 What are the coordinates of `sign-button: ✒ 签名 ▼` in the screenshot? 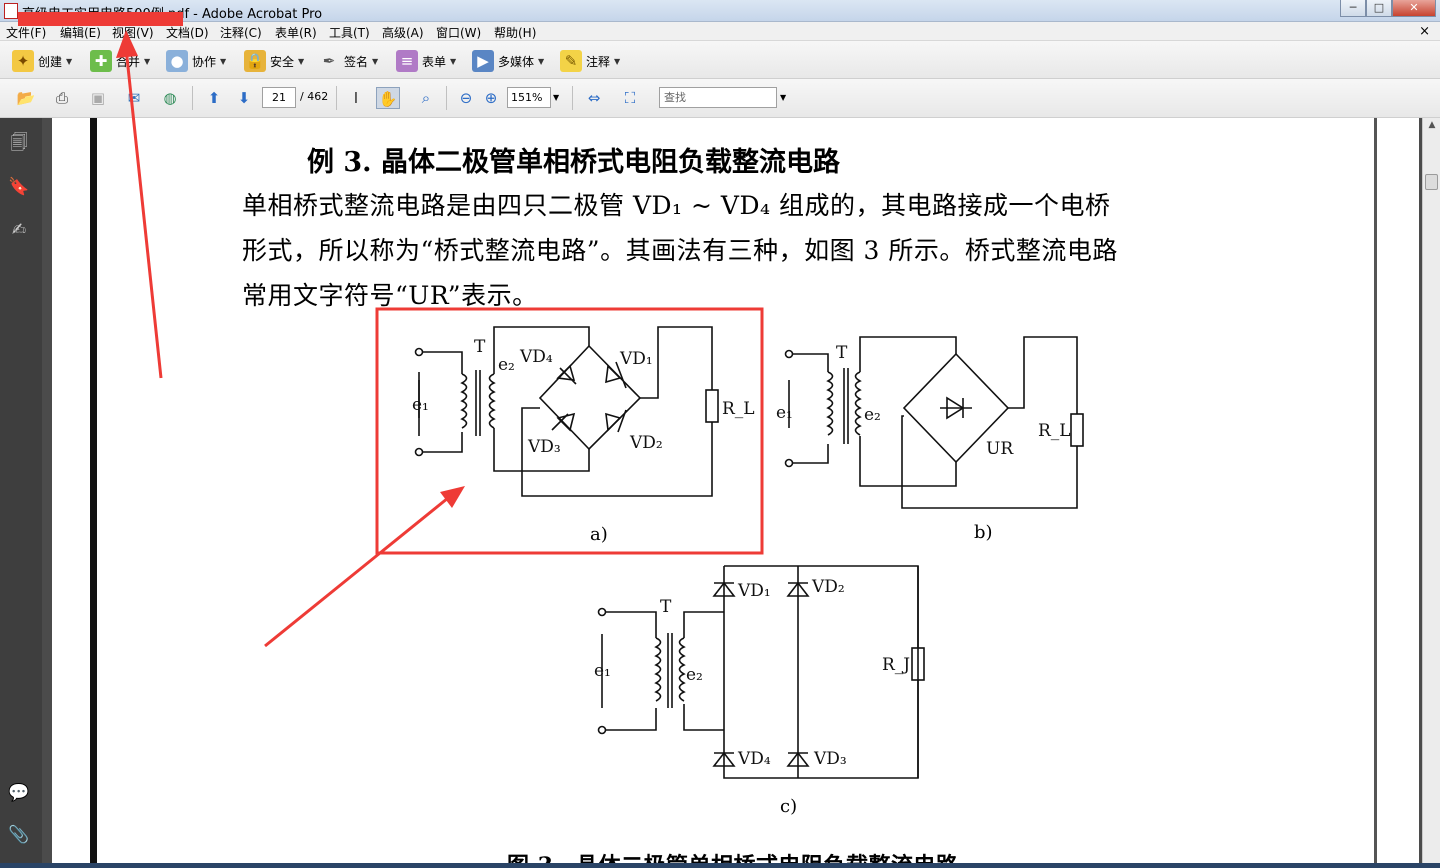 It's located at (348, 61).